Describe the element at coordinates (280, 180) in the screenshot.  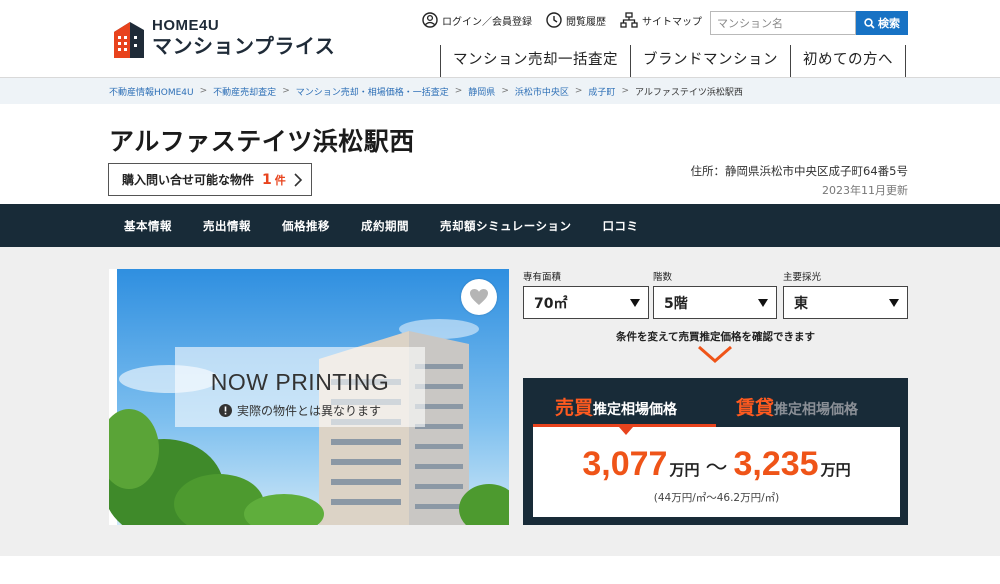
I see `inquiry-unit: 件` at that location.